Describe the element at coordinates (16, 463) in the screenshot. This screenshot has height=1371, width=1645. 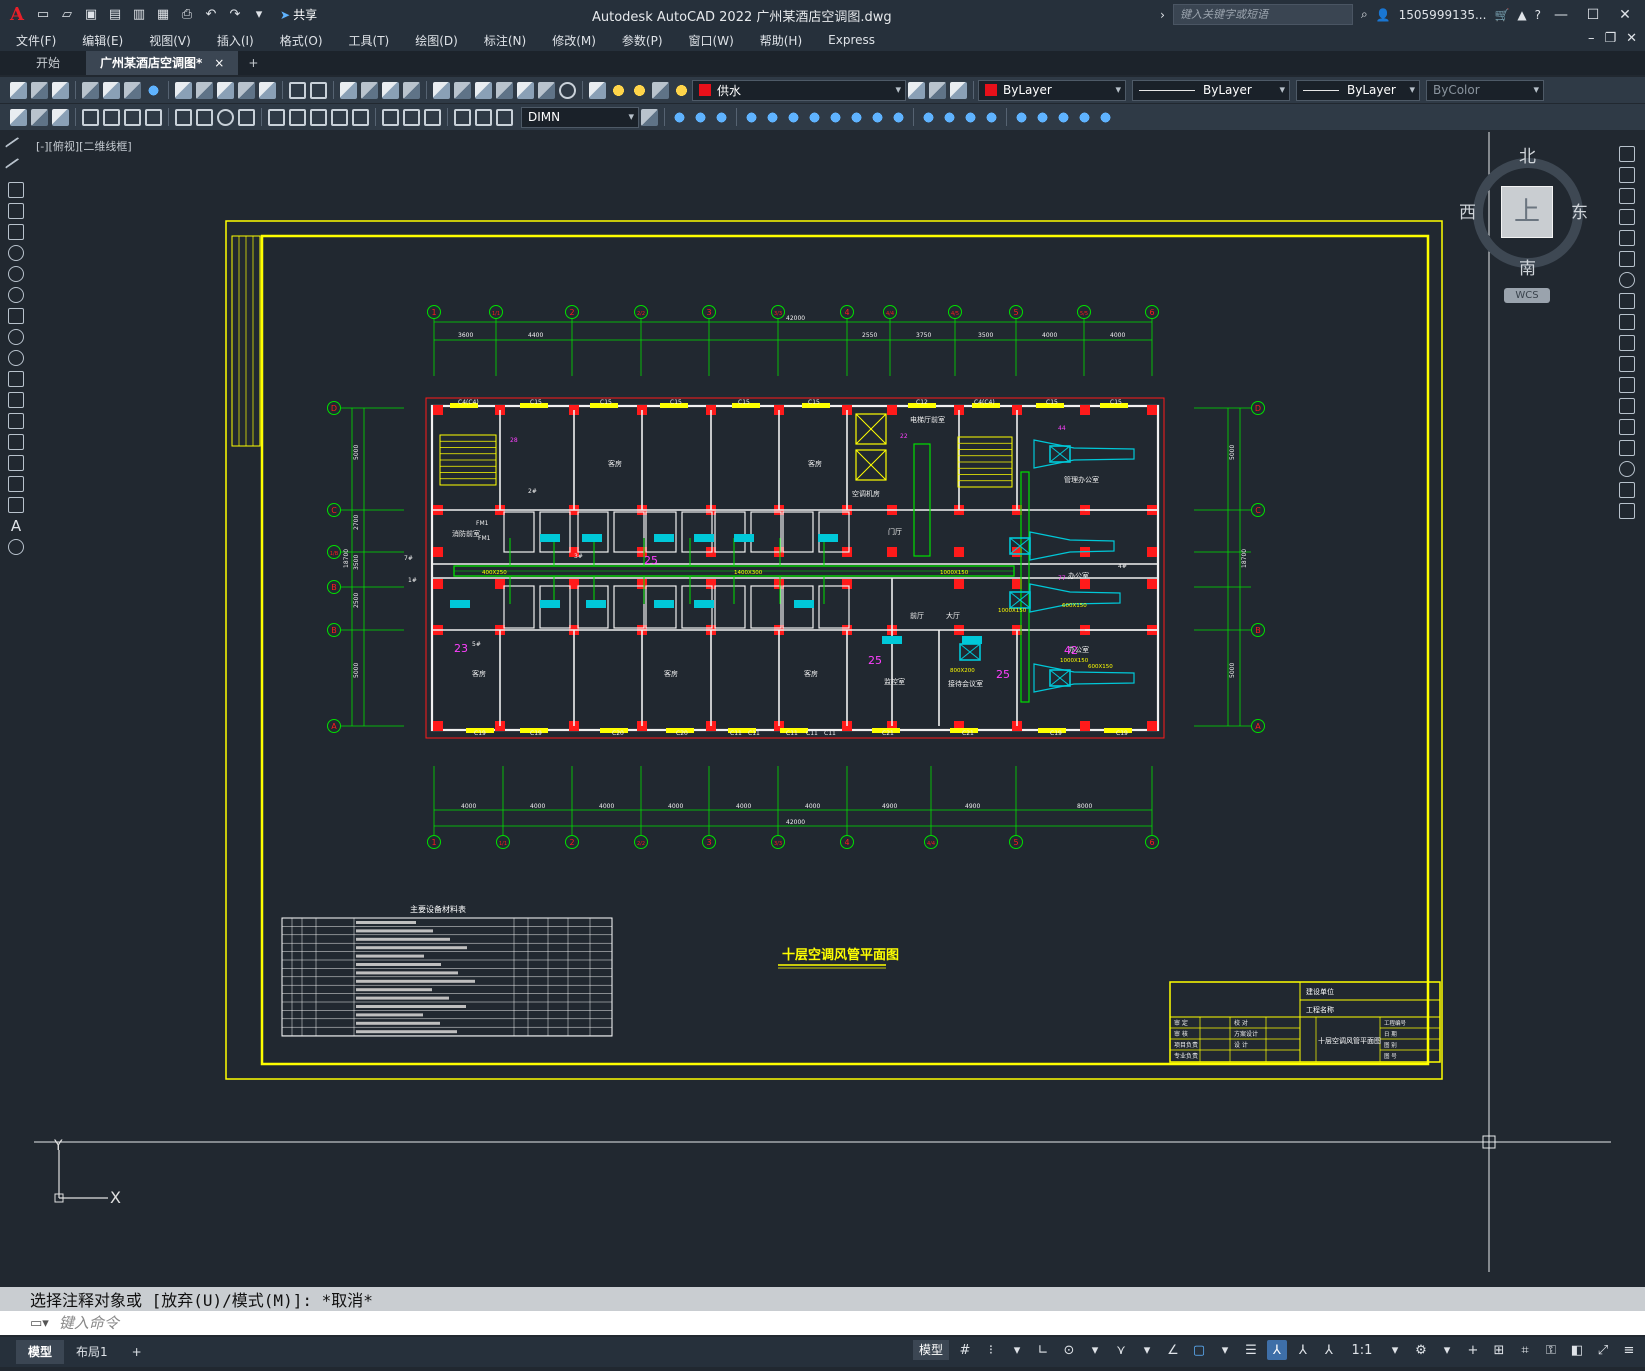
I see `gradient-icon` at that location.